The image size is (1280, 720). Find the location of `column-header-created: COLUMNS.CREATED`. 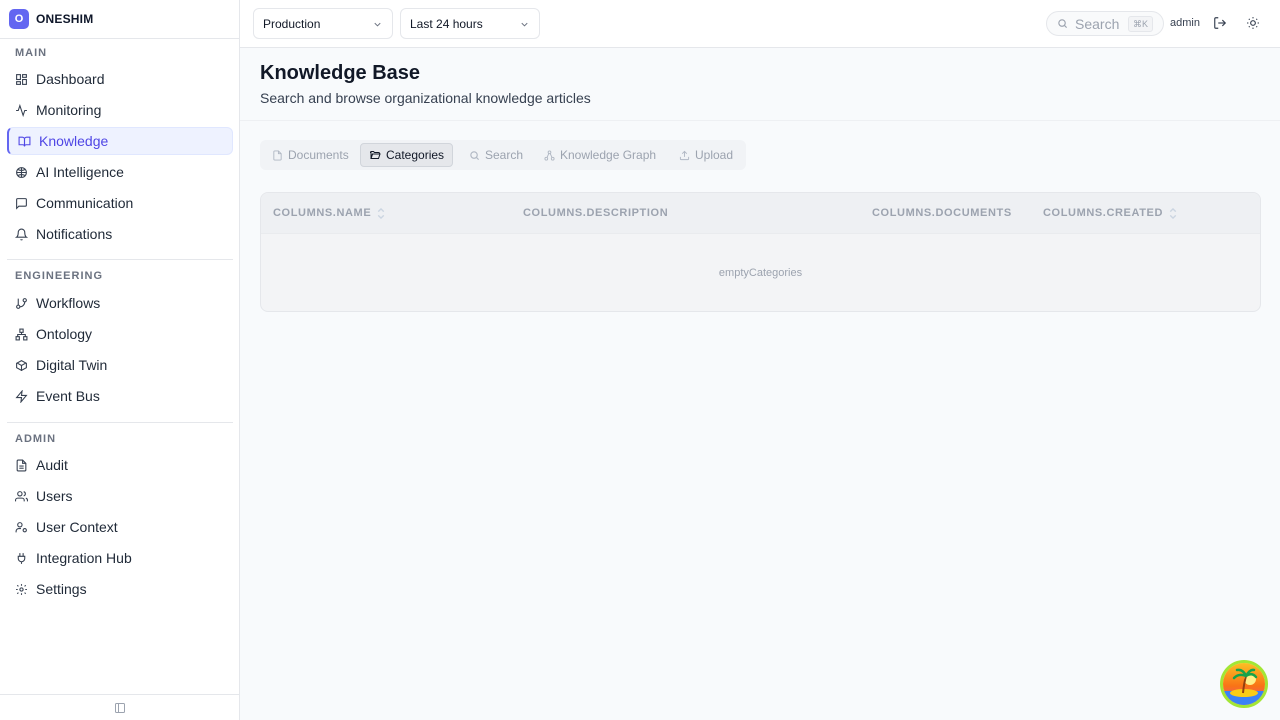

column-header-created: COLUMNS.CREATED is located at coordinates (1110, 213).